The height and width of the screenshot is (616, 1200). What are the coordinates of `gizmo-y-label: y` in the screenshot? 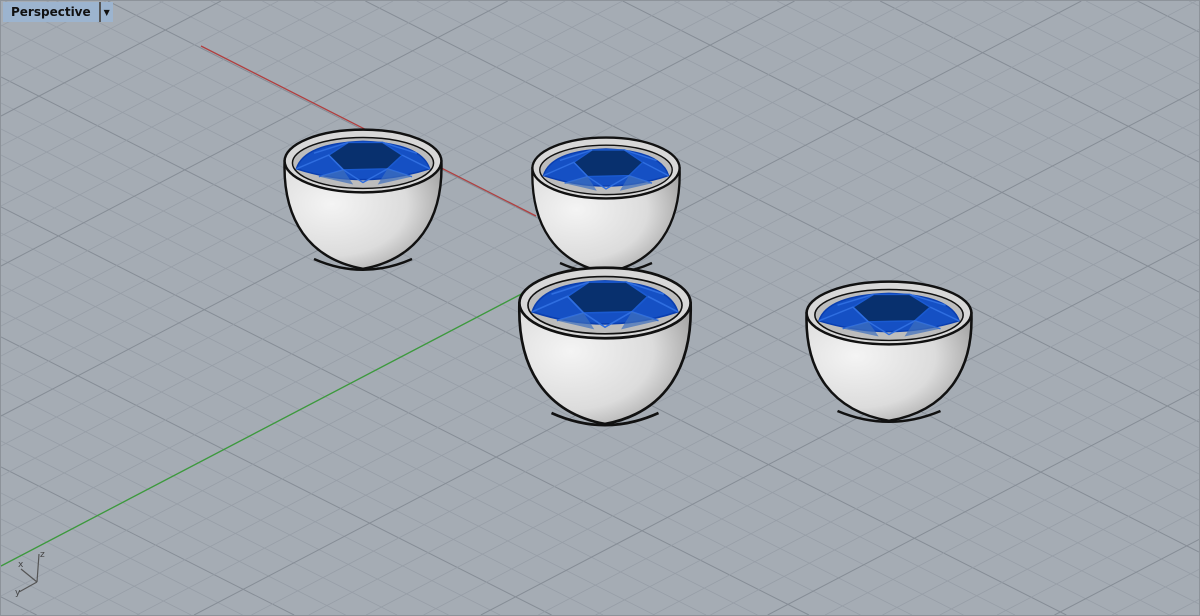 It's located at (18, 593).